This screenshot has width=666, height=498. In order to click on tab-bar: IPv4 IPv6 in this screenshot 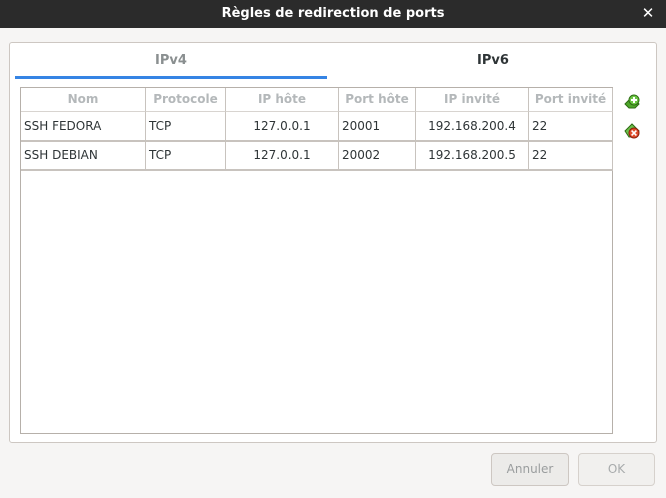, I will do `click(334, 64)`.